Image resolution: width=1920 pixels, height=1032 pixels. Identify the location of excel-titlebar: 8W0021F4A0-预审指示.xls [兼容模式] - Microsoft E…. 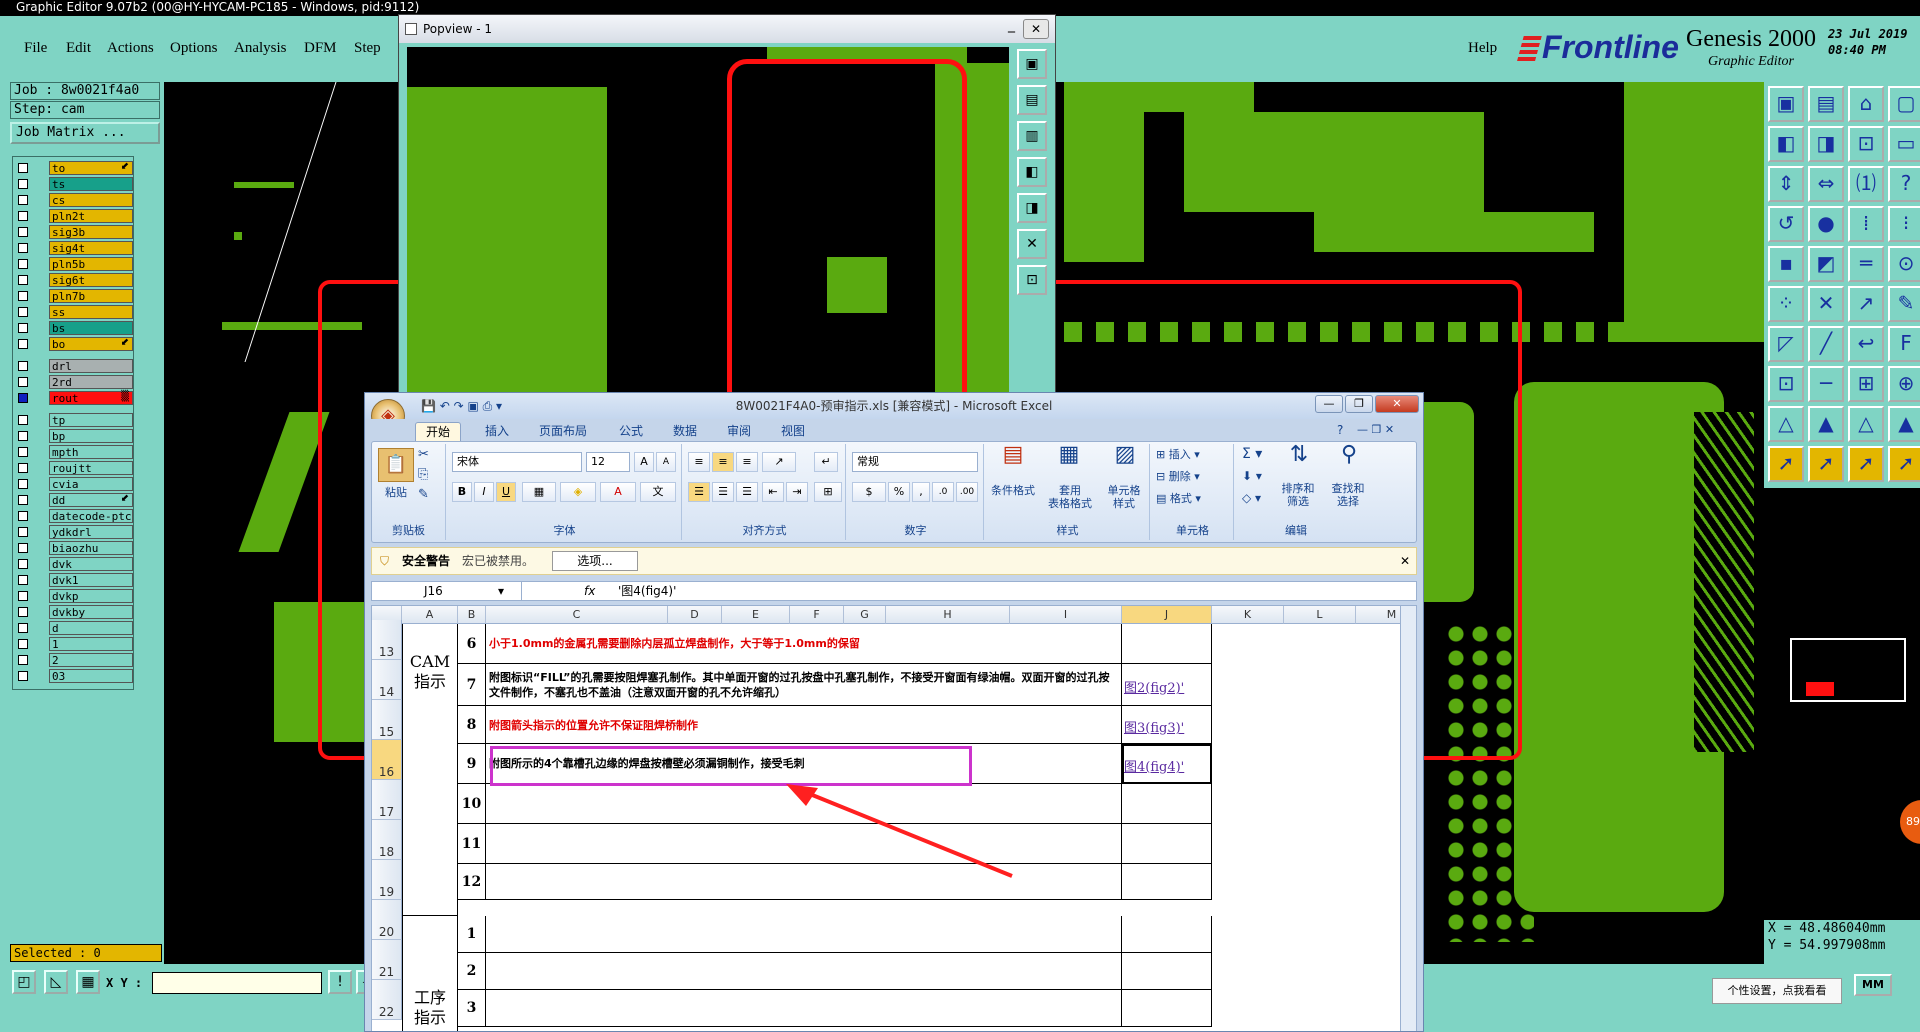
(894, 406).